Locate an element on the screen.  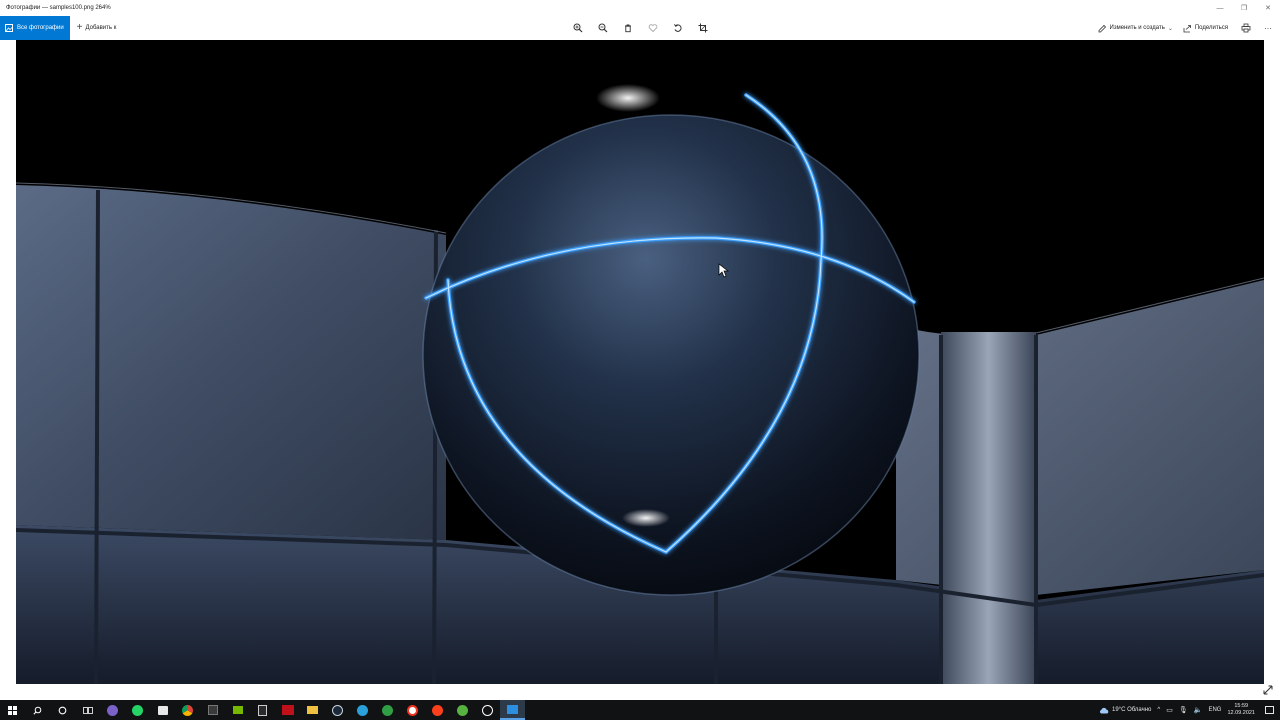
file-explorer-icon is located at coordinates (312, 710).